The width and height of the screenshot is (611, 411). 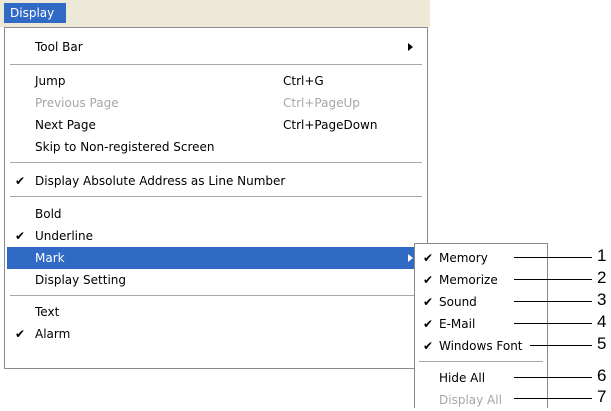 What do you see at coordinates (468, 280) in the screenshot?
I see `submenu-item-label: Memorize` at bounding box center [468, 280].